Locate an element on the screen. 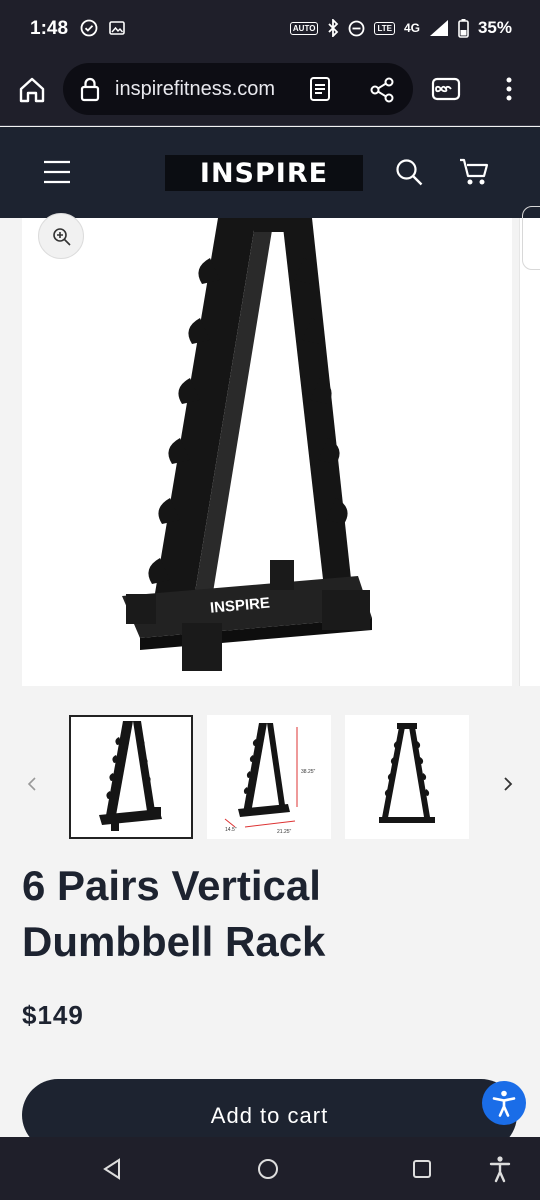 The height and width of the screenshot is (1200, 540). cart-icon is located at coordinates (474, 171).